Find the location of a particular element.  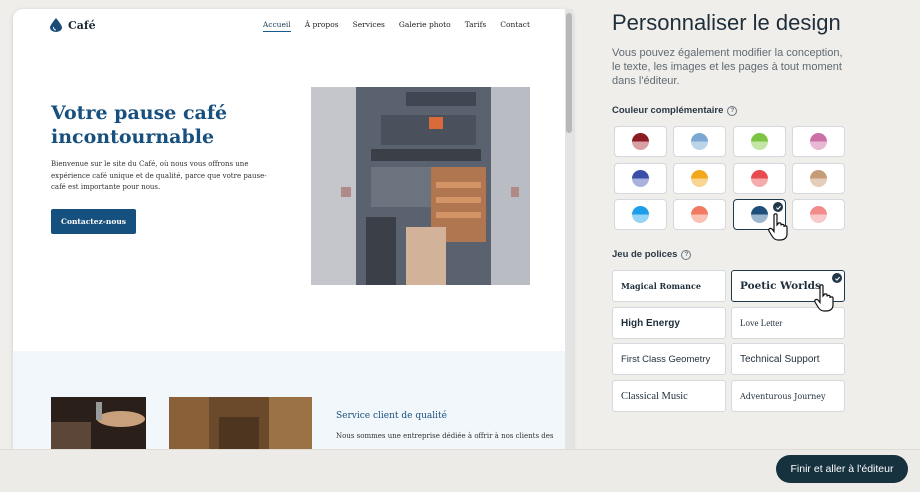

nav-item-services: Services is located at coordinates (369, 26).